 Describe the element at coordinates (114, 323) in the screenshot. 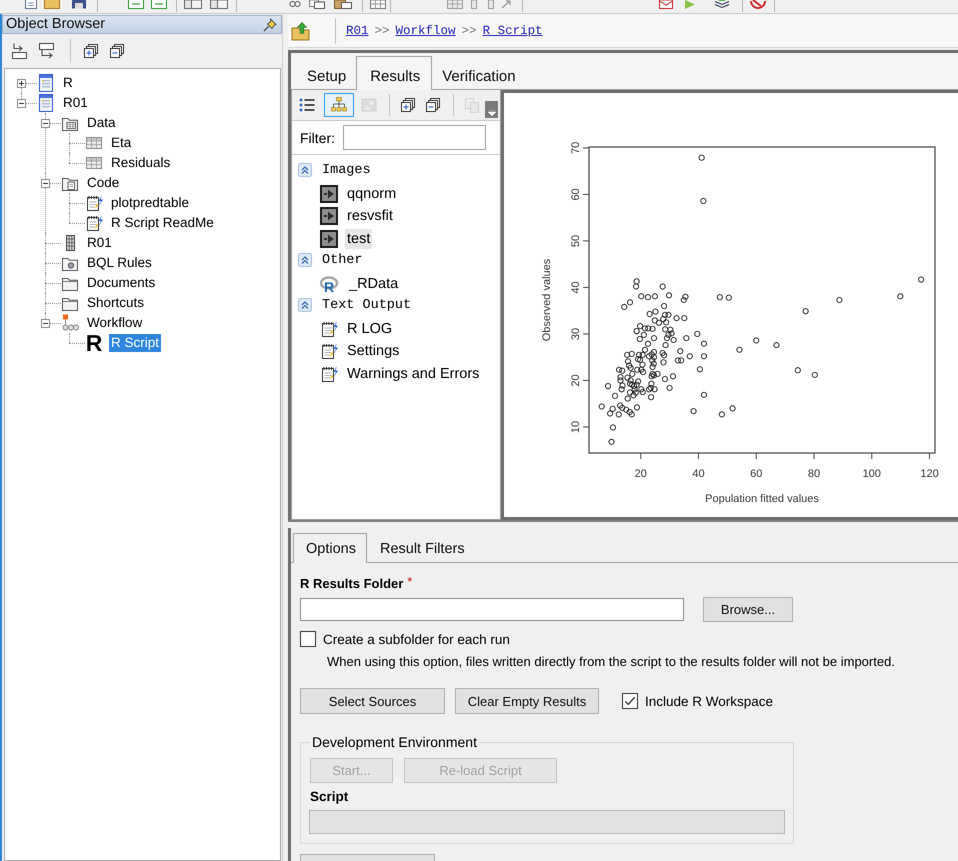

I see `tree-item: Workflow` at that location.